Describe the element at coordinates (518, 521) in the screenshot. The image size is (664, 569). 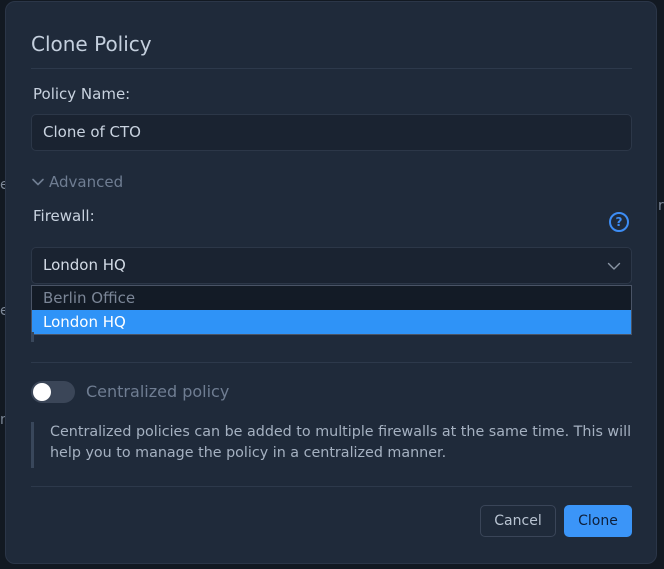
I see `cancel-button: Cancel` at that location.